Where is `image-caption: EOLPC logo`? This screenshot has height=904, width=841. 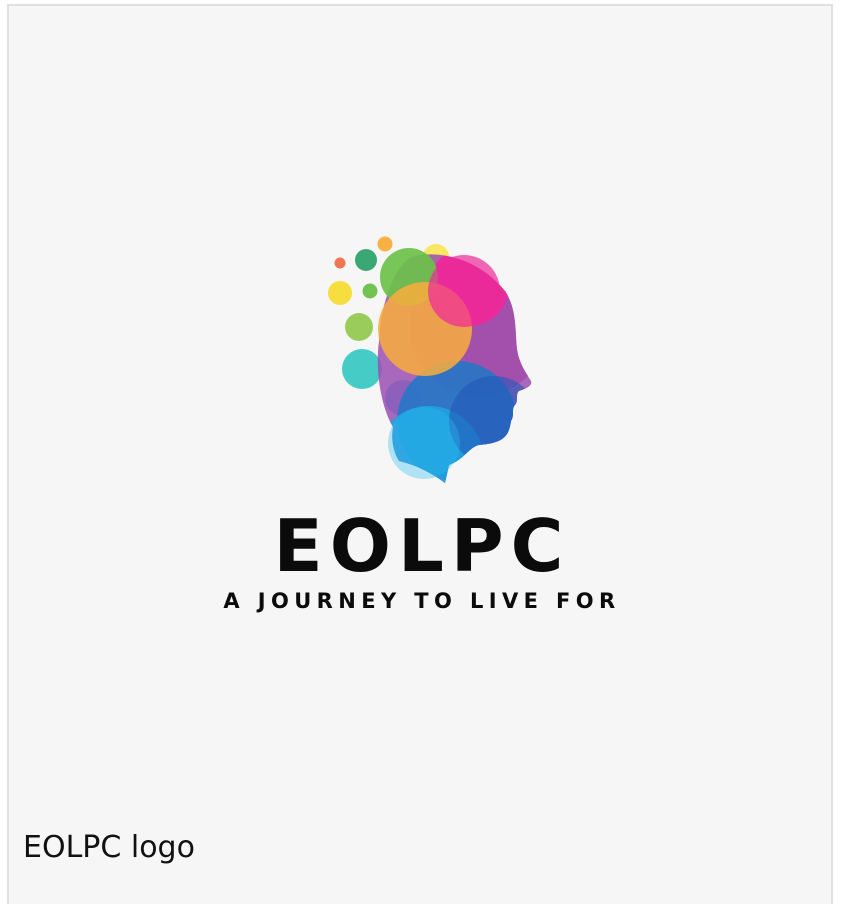 image-caption: EOLPC logo is located at coordinates (109, 847).